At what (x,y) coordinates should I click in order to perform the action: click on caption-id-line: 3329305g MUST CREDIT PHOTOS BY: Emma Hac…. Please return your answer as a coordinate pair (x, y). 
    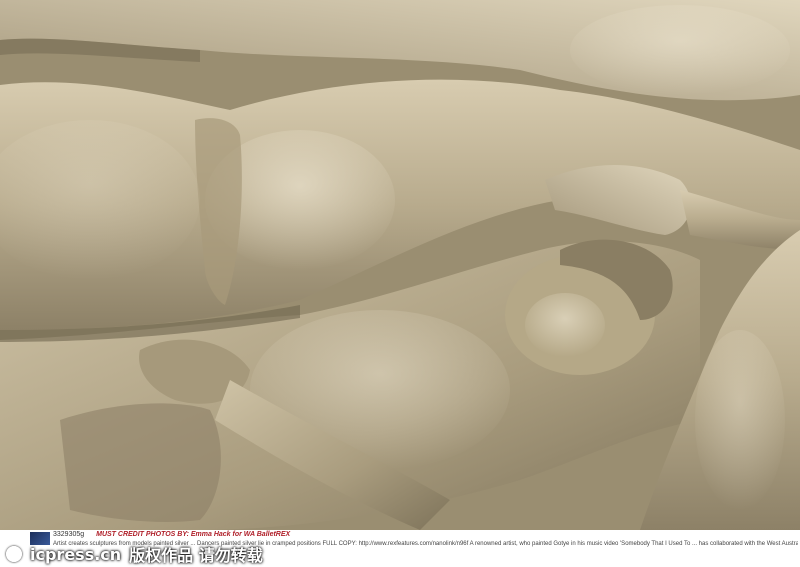
    Looking at the image, I should click on (171, 534).